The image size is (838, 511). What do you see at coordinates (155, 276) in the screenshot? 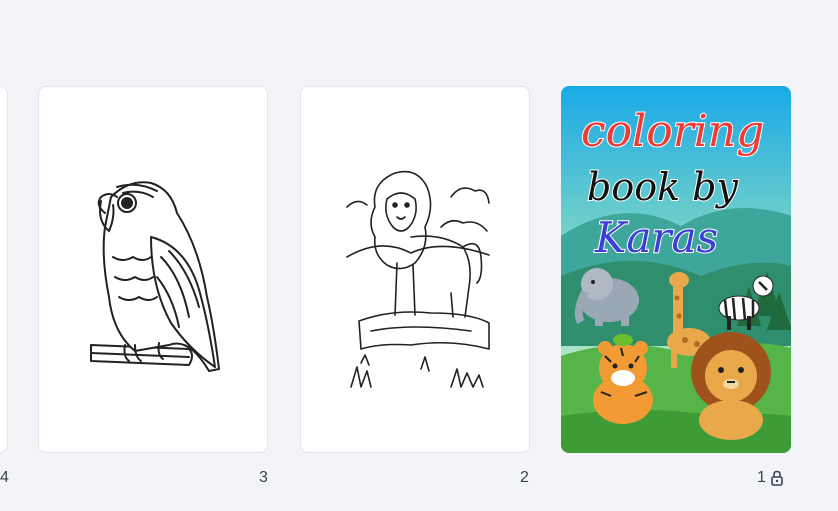
I see `parrot-illustration` at bounding box center [155, 276].